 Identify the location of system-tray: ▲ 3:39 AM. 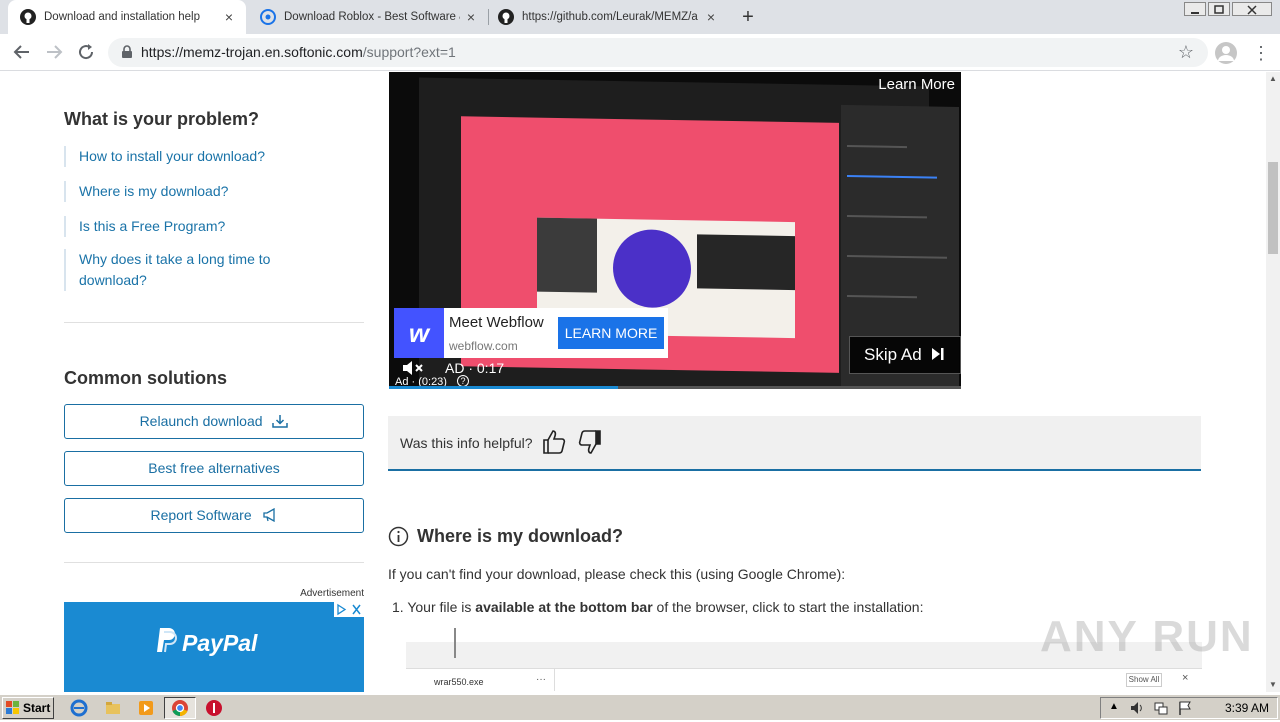
(1189, 708).